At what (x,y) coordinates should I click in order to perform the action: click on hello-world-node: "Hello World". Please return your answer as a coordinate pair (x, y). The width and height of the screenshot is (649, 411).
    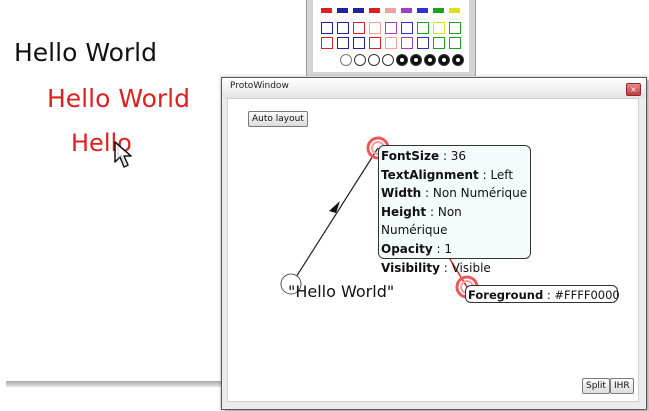
    Looking at the image, I should click on (341, 291).